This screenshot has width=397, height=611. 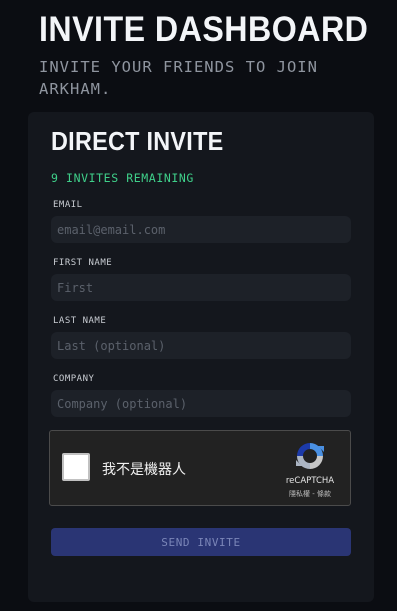 What do you see at coordinates (201, 287) in the screenshot?
I see `first-name-field` at bounding box center [201, 287].